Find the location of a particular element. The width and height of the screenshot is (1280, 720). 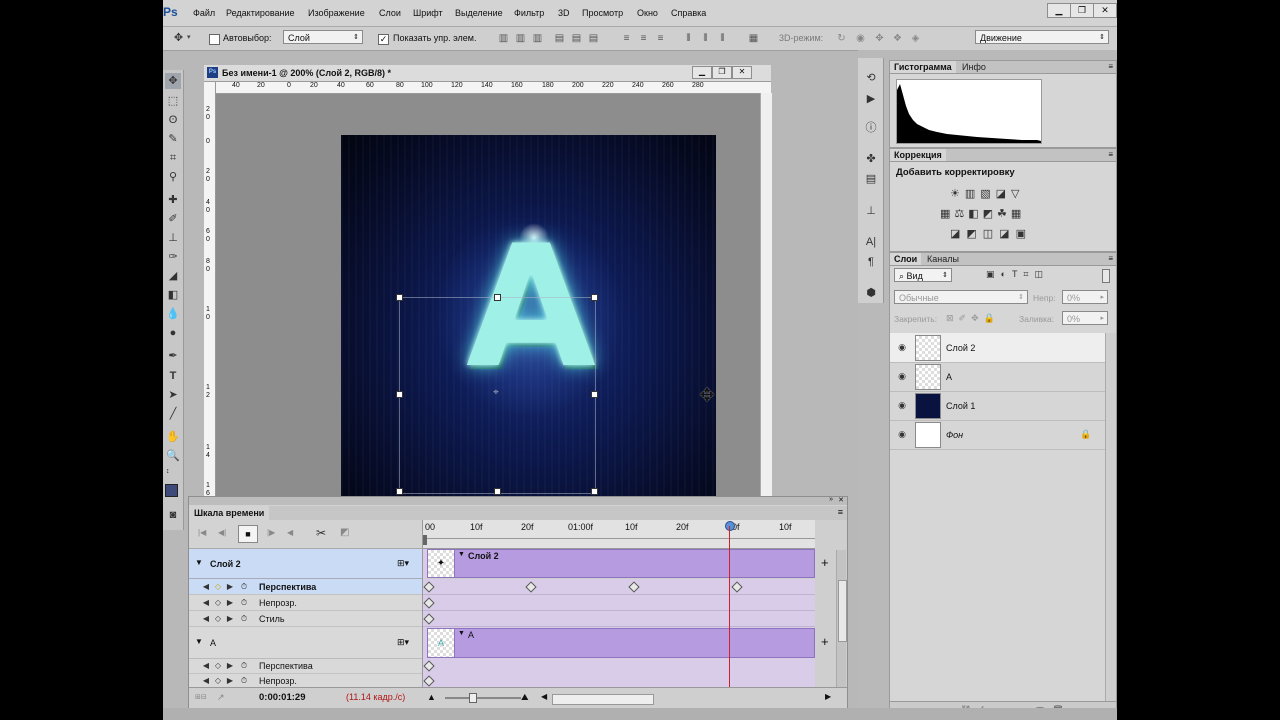

app-minimize-button: ▁ is located at coordinates (1059, 10).